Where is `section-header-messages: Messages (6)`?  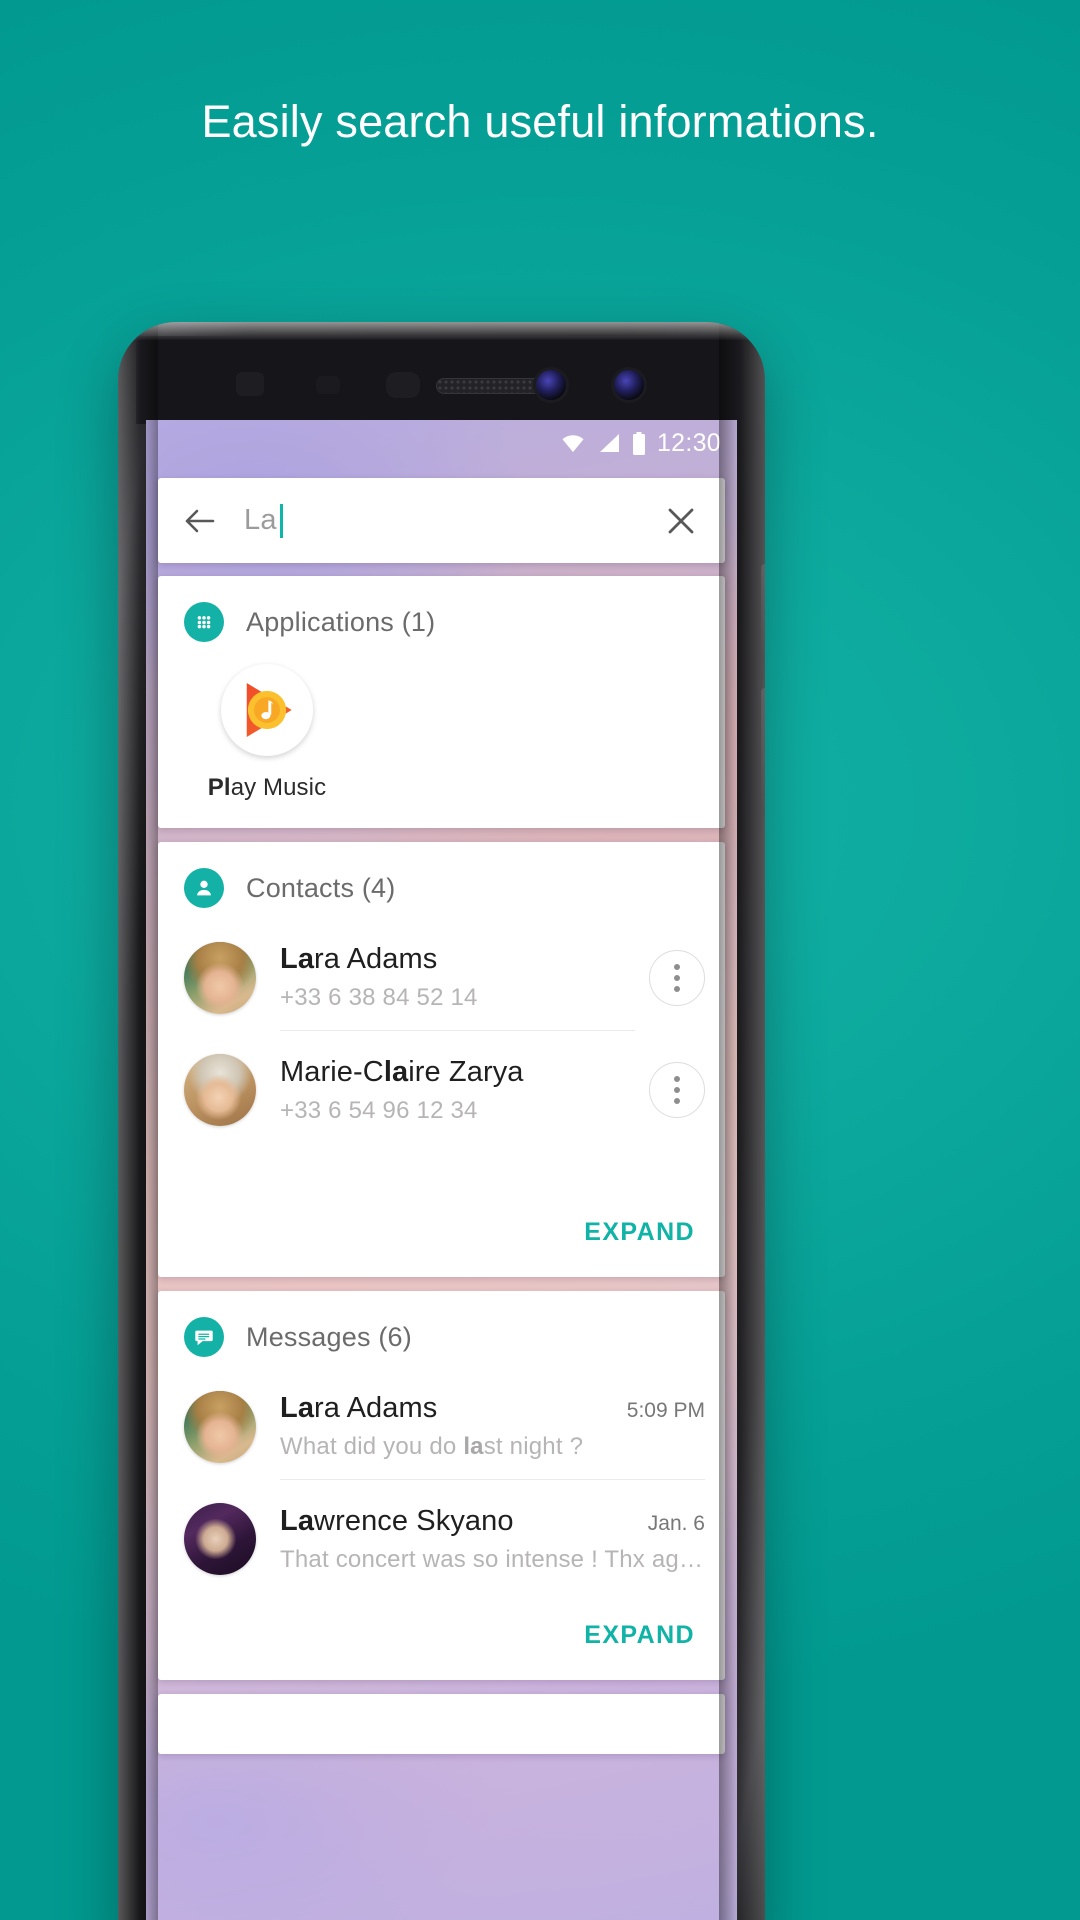
section-header-messages: Messages (6) is located at coordinates (441, 1331).